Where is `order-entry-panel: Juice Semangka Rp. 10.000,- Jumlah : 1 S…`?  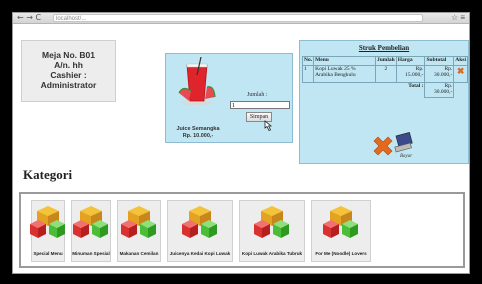
order-entry-panel: Juice Semangka Rp. 10.000,- Jumlah : 1 S… is located at coordinates (229, 98).